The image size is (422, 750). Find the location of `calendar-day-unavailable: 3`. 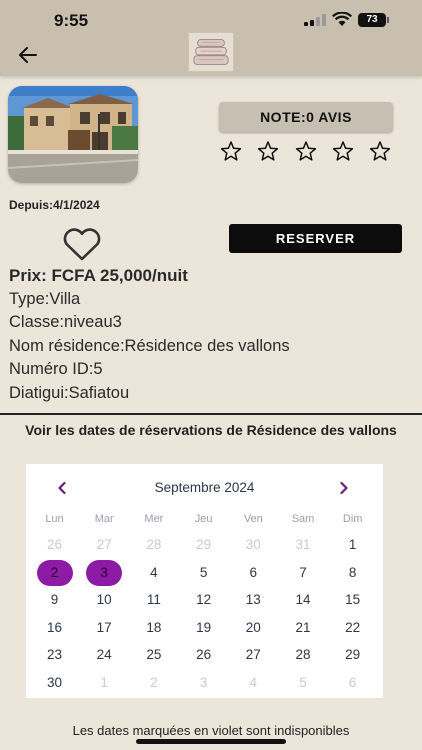

calendar-day-unavailable: 3 is located at coordinates (104, 572).